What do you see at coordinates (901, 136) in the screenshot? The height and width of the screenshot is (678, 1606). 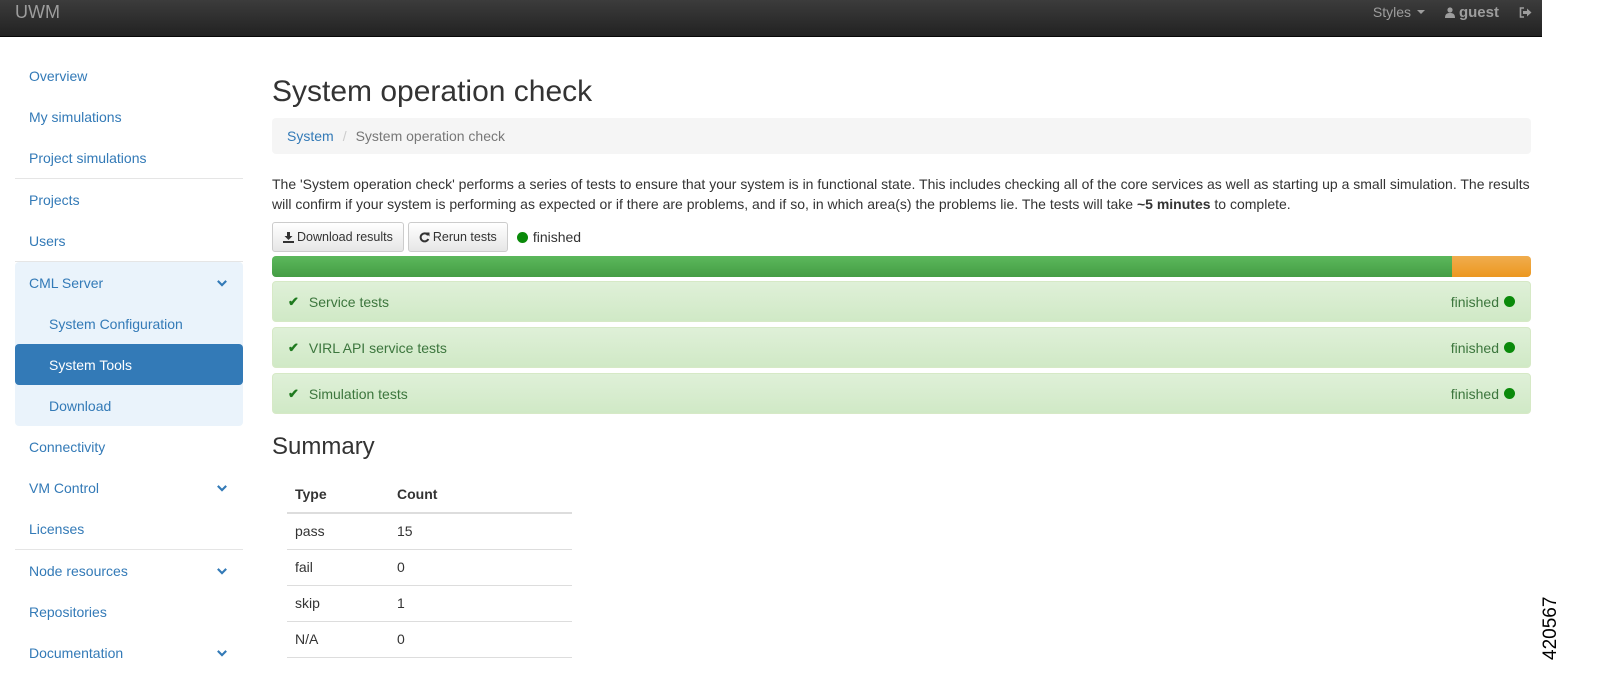 I see `breadcrumb: System / System operation check` at bounding box center [901, 136].